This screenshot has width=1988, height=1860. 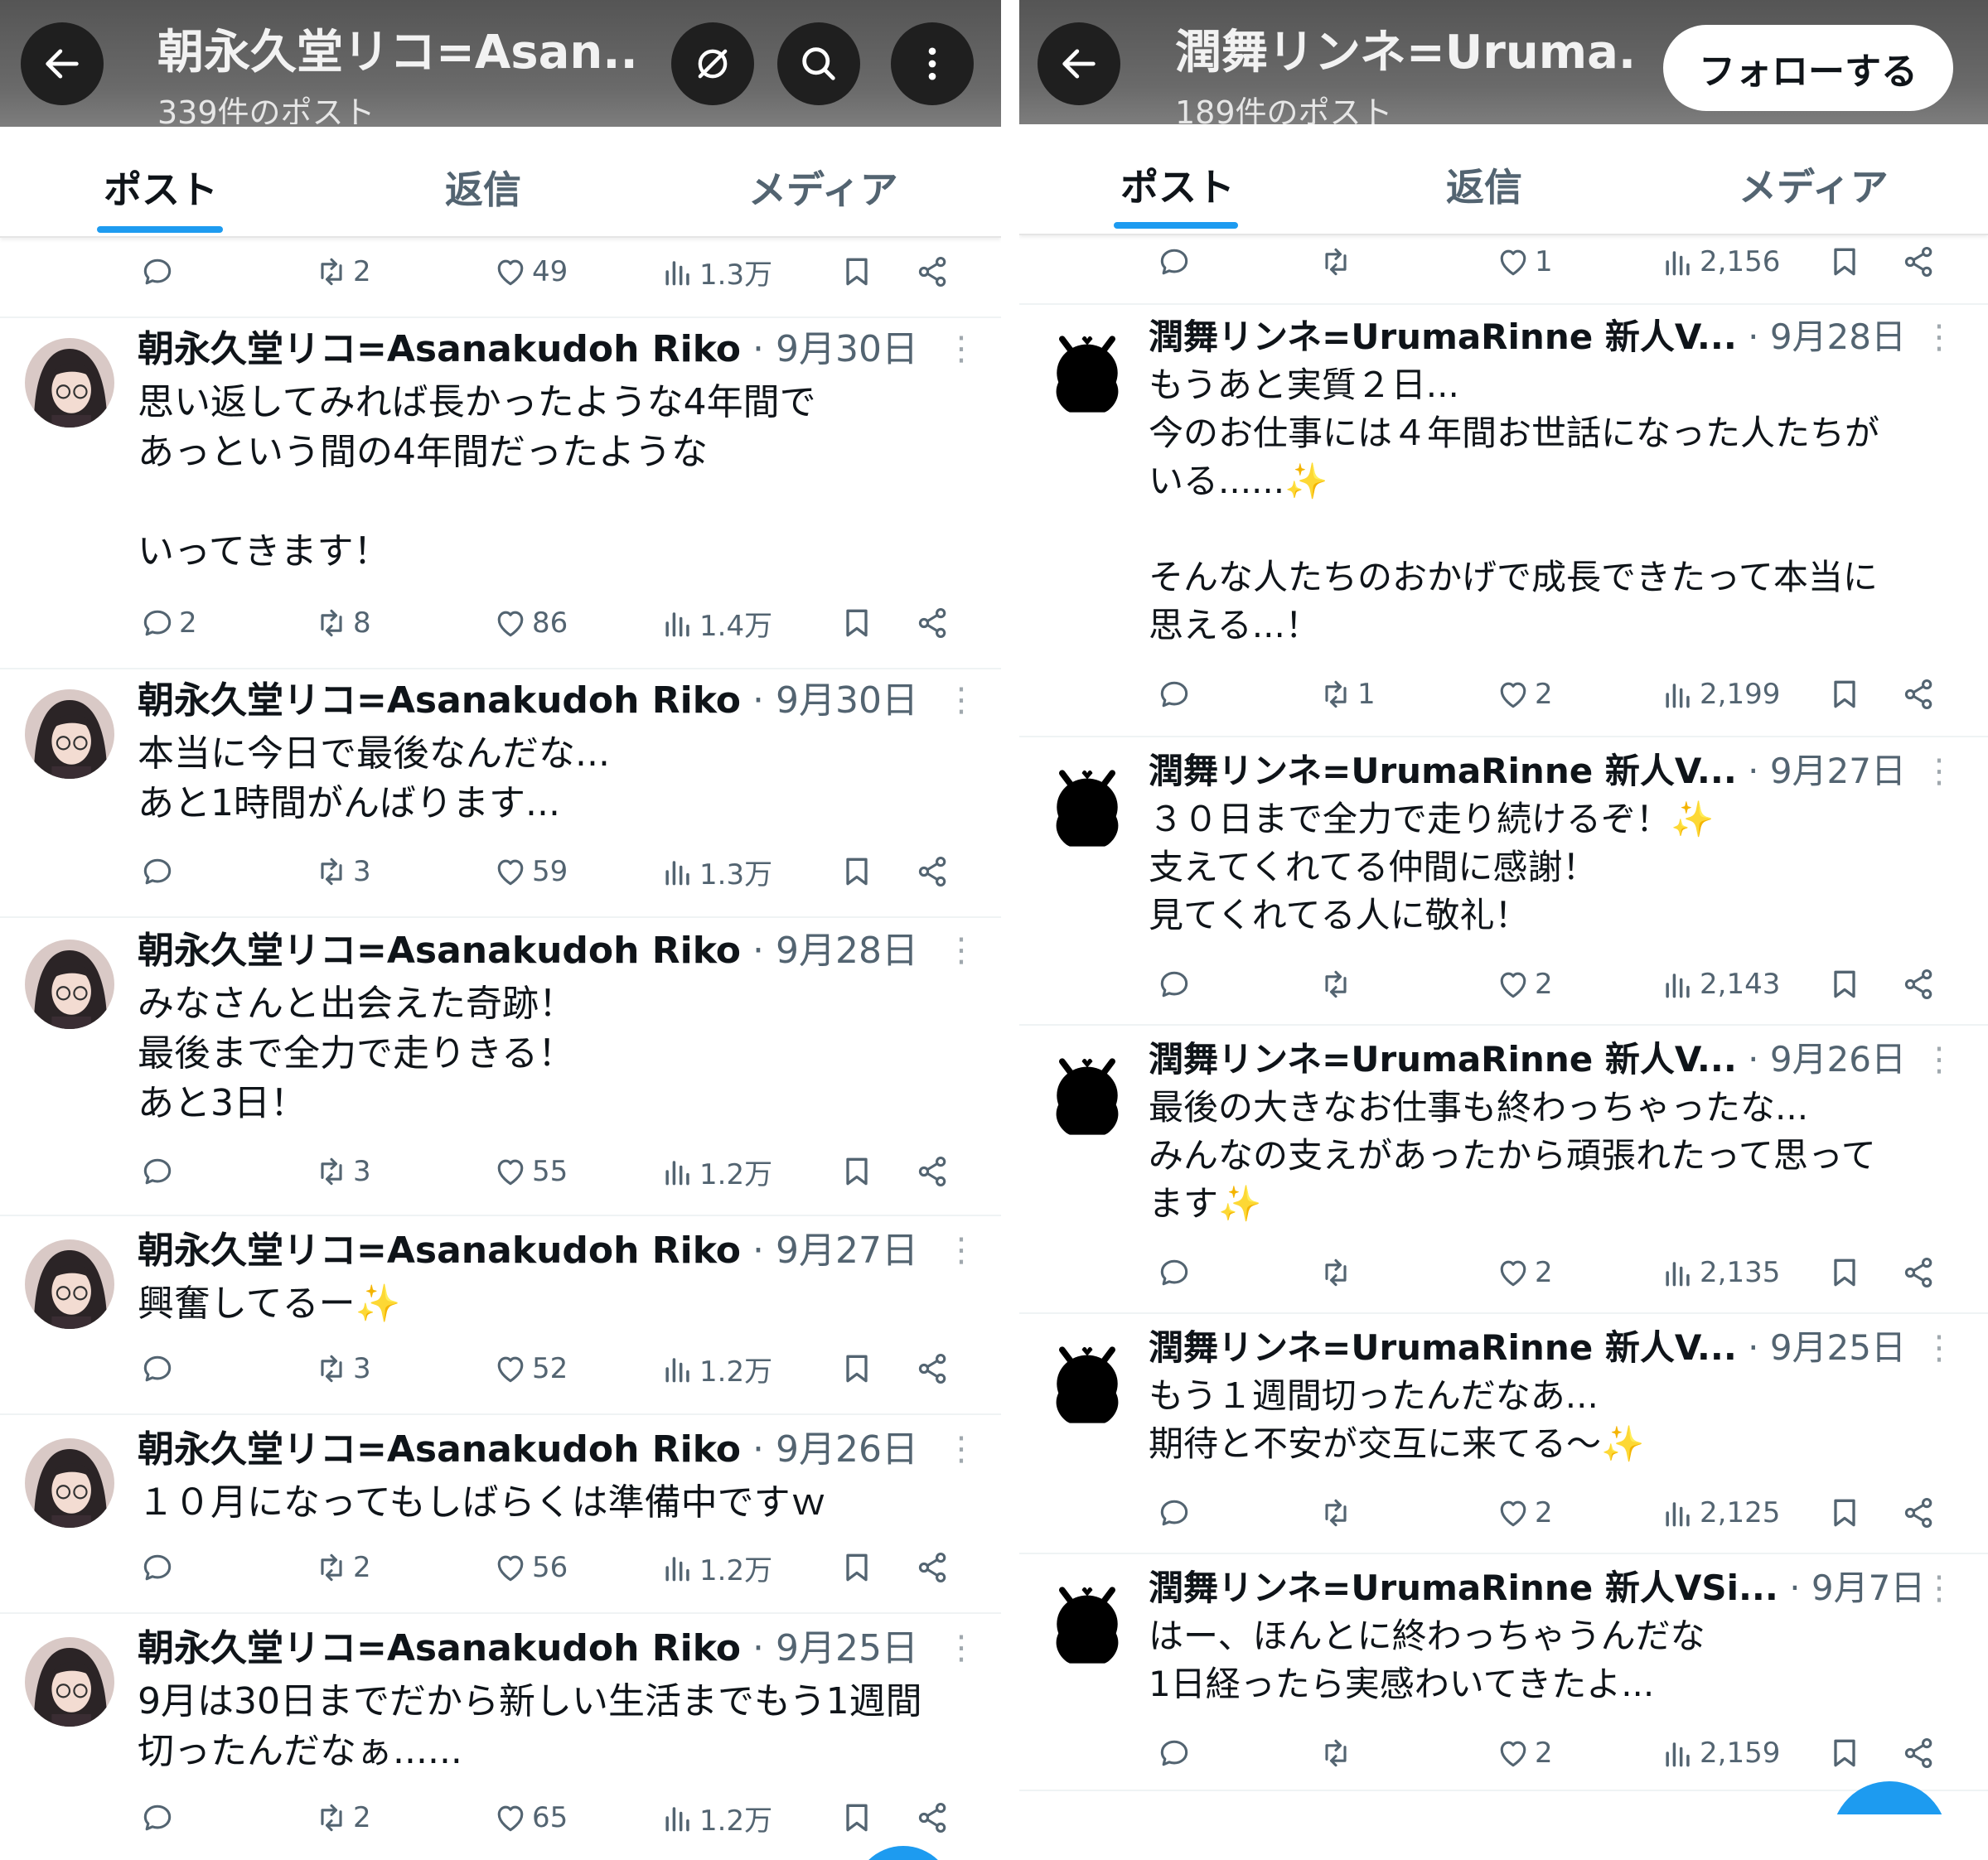 I want to click on views-button: 2,143, so click(x=1720, y=984).